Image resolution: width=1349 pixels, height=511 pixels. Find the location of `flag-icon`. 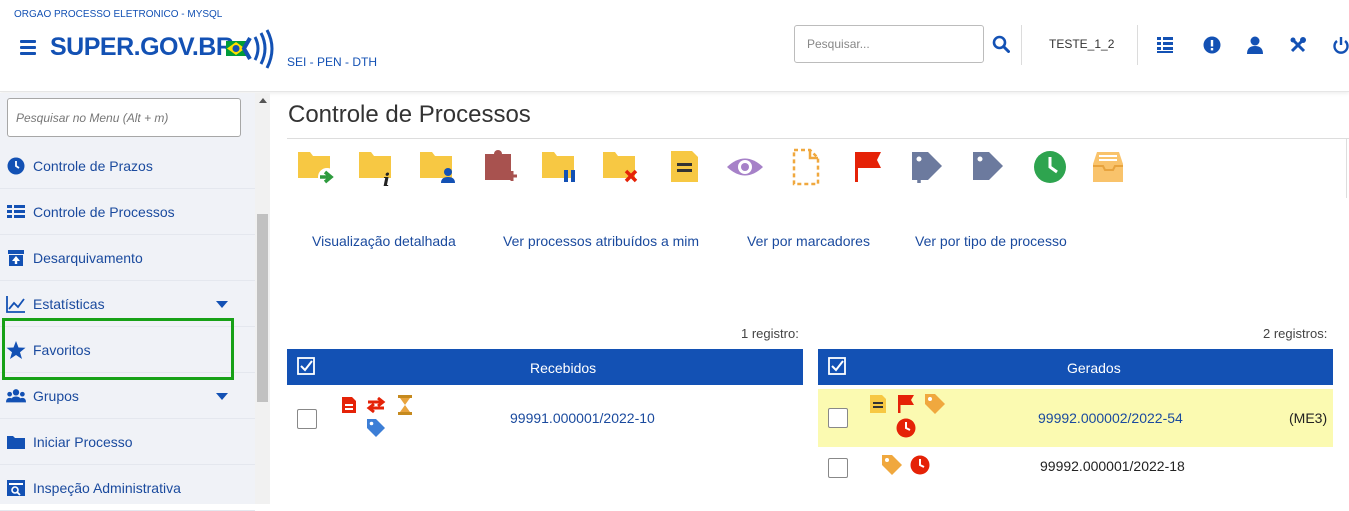

flag-icon is located at coordinates (867, 168).